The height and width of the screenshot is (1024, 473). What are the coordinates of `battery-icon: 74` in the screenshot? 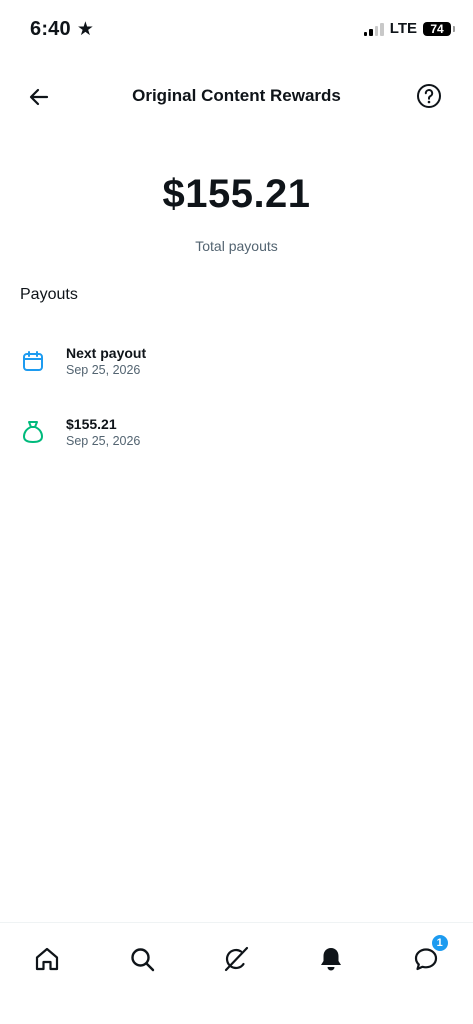 It's located at (439, 28).